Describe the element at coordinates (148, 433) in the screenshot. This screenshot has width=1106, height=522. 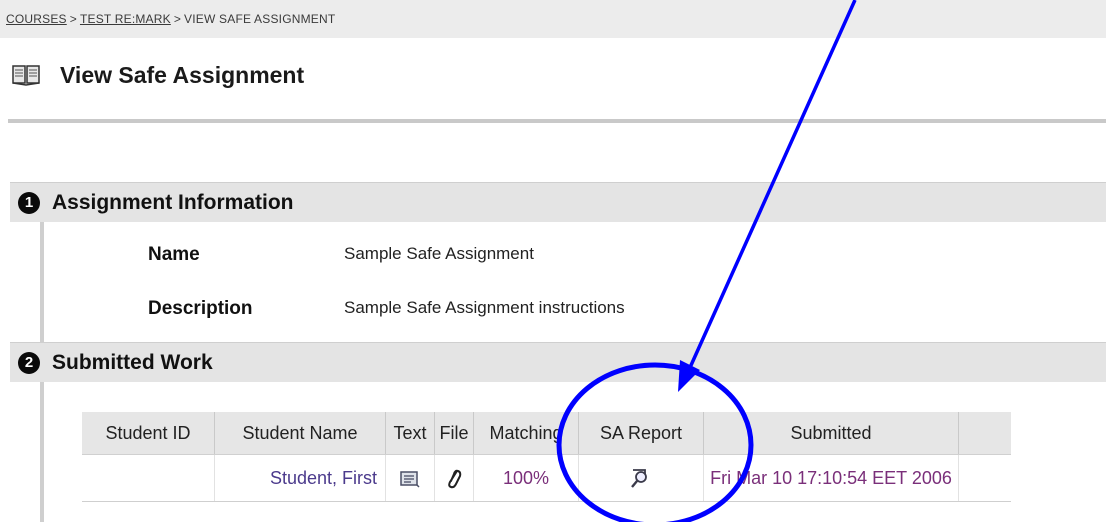
I see `column-header-student-id: Student ID` at that location.